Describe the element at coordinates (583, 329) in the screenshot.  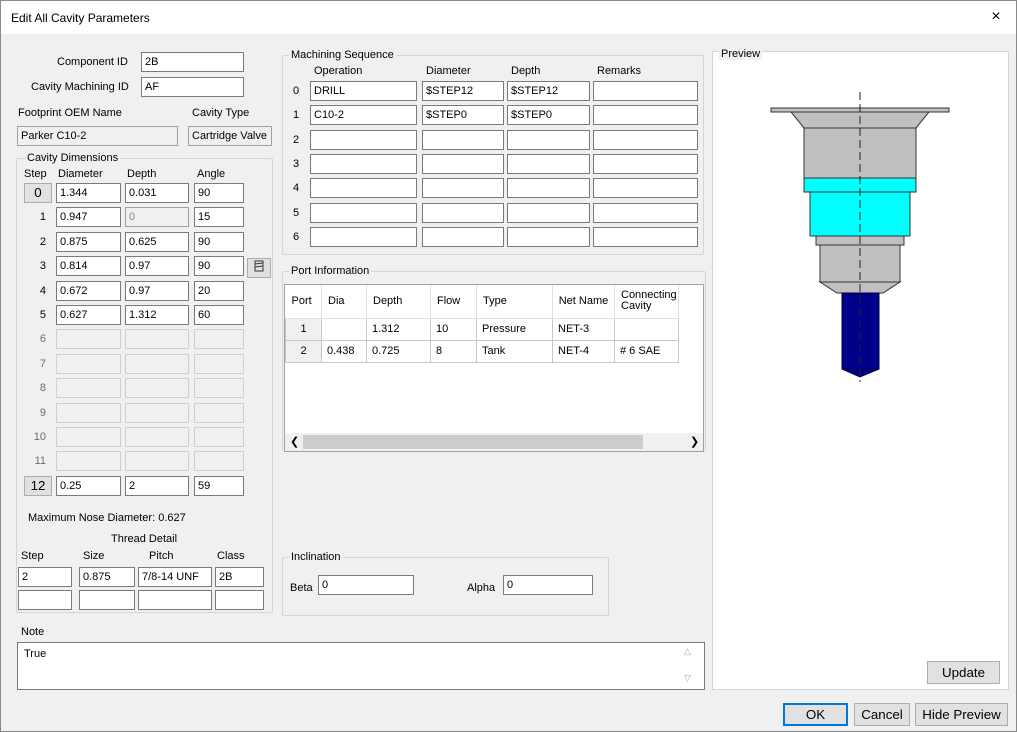
I see `port-net-cell: NET-3` at that location.